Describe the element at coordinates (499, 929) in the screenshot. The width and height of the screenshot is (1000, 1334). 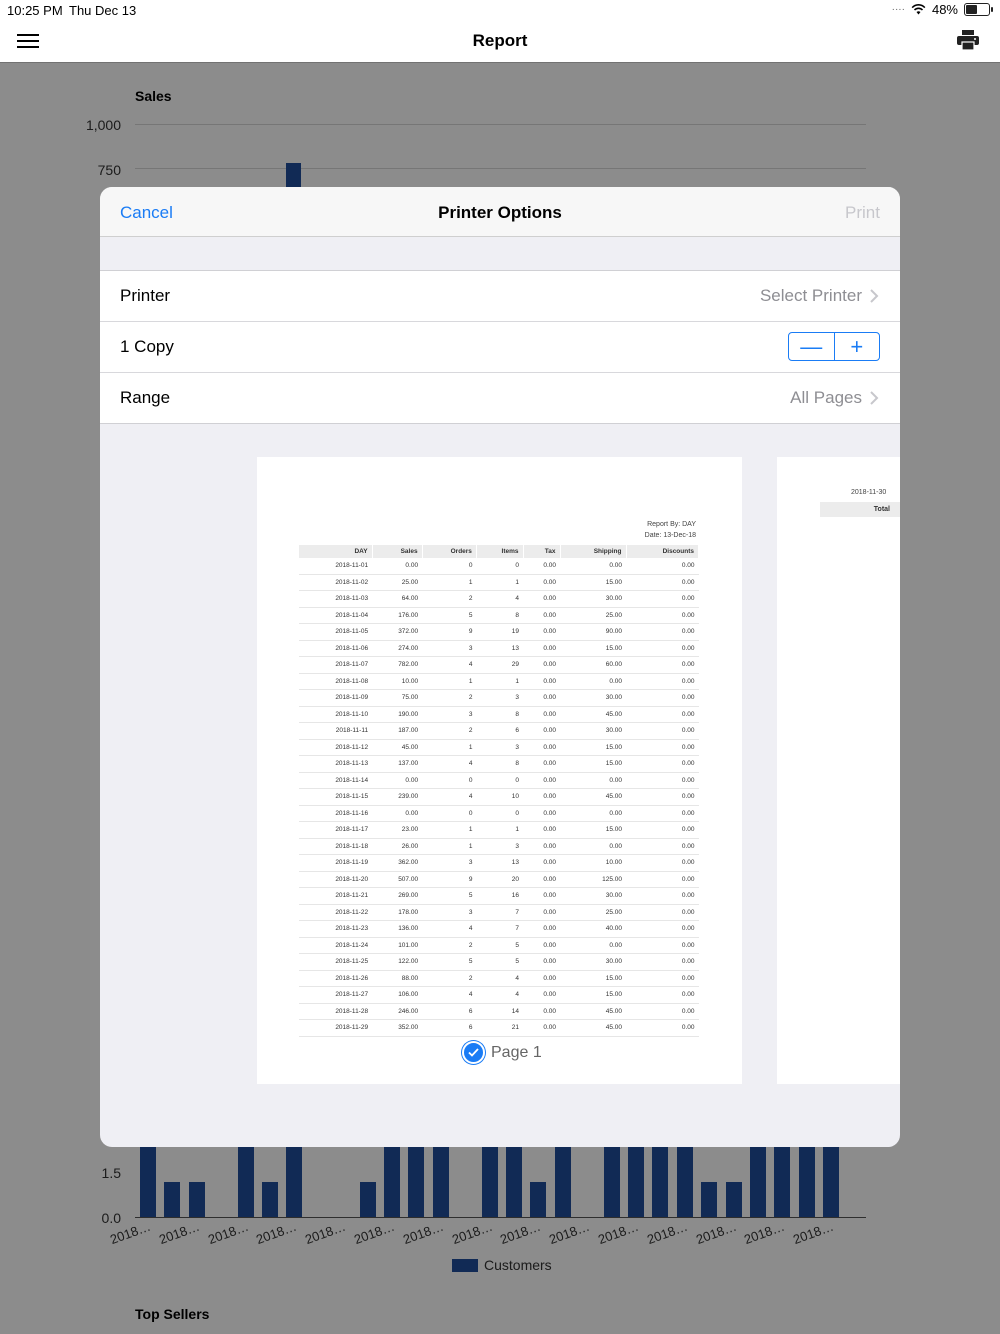
I see `table-cell: 7` at that location.